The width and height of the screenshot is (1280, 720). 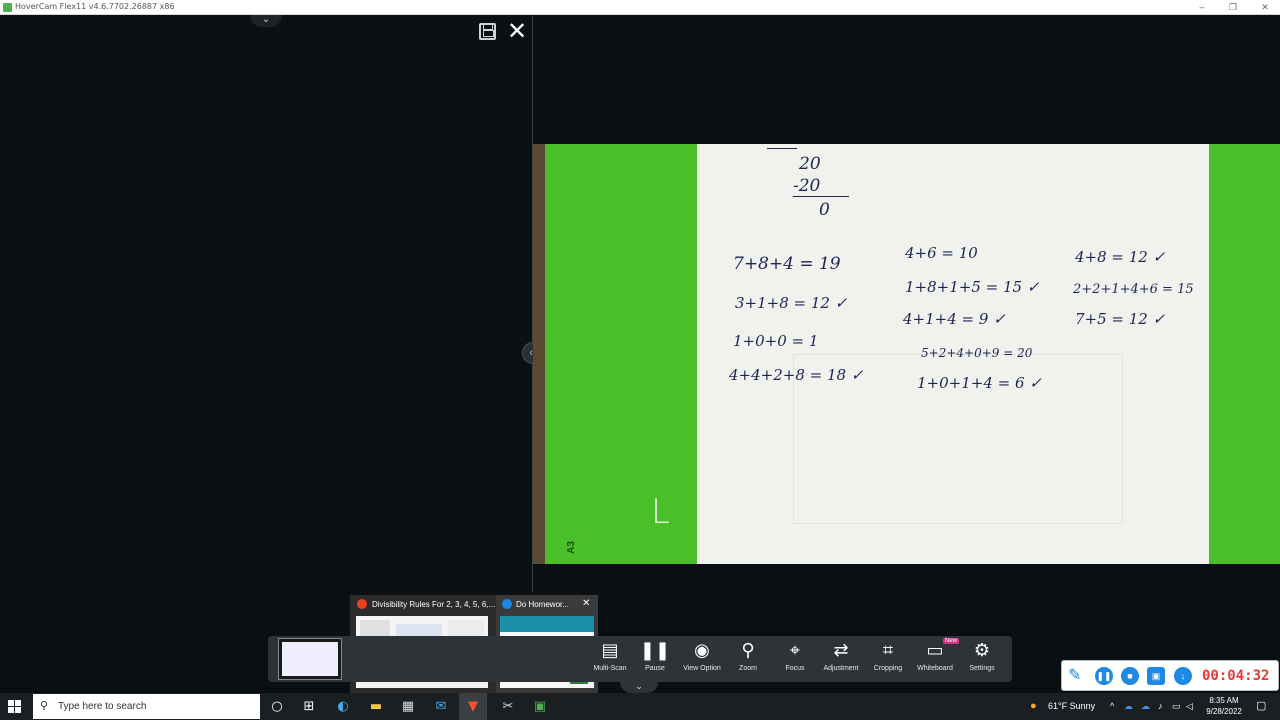 I want to click on desk-mark-l: L, so click(x=660, y=512).